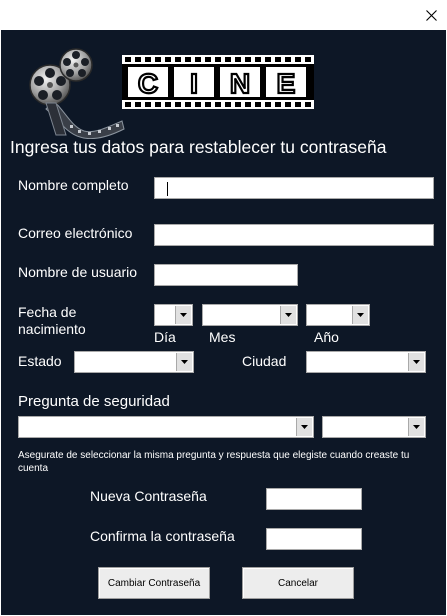  Describe the element at coordinates (366, 362) in the screenshot. I see `city-select` at that location.